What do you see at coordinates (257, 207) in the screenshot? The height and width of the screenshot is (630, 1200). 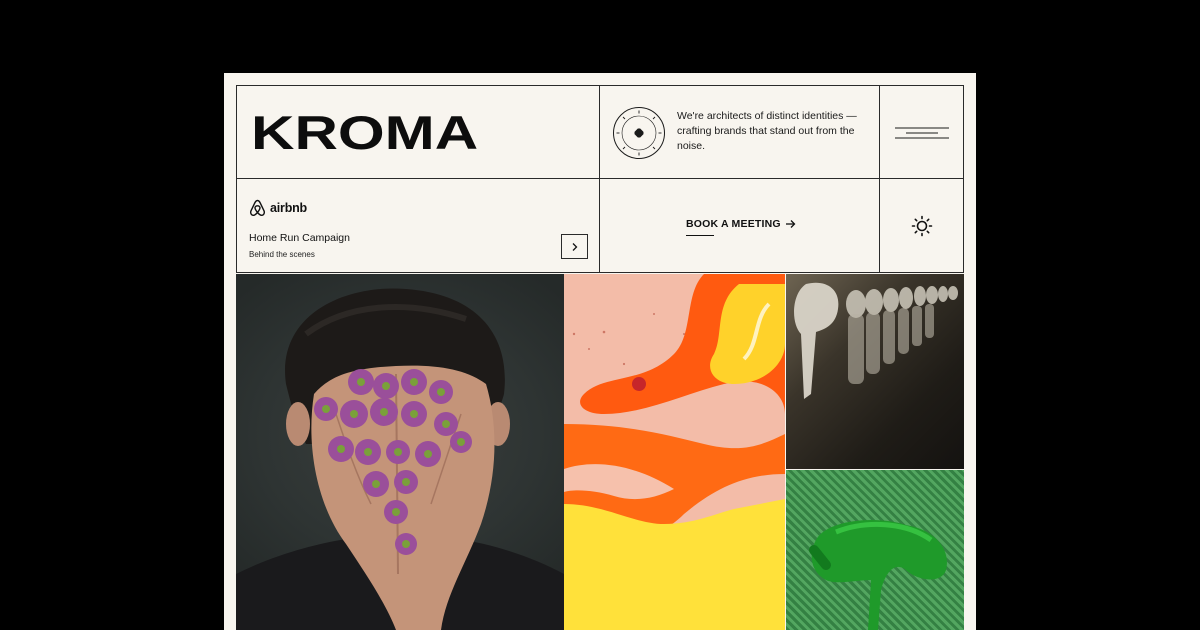 I see `airbnb-logo-icon` at bounding box center [257, 207].